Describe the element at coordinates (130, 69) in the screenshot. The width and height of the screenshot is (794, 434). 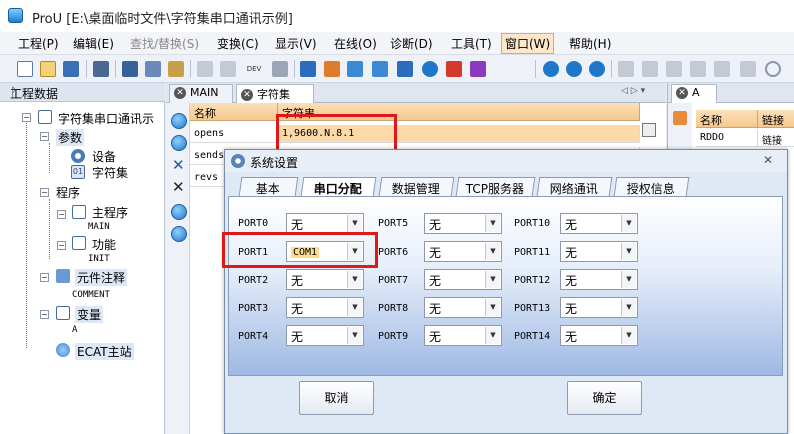
I see `cut-icon` at that location.